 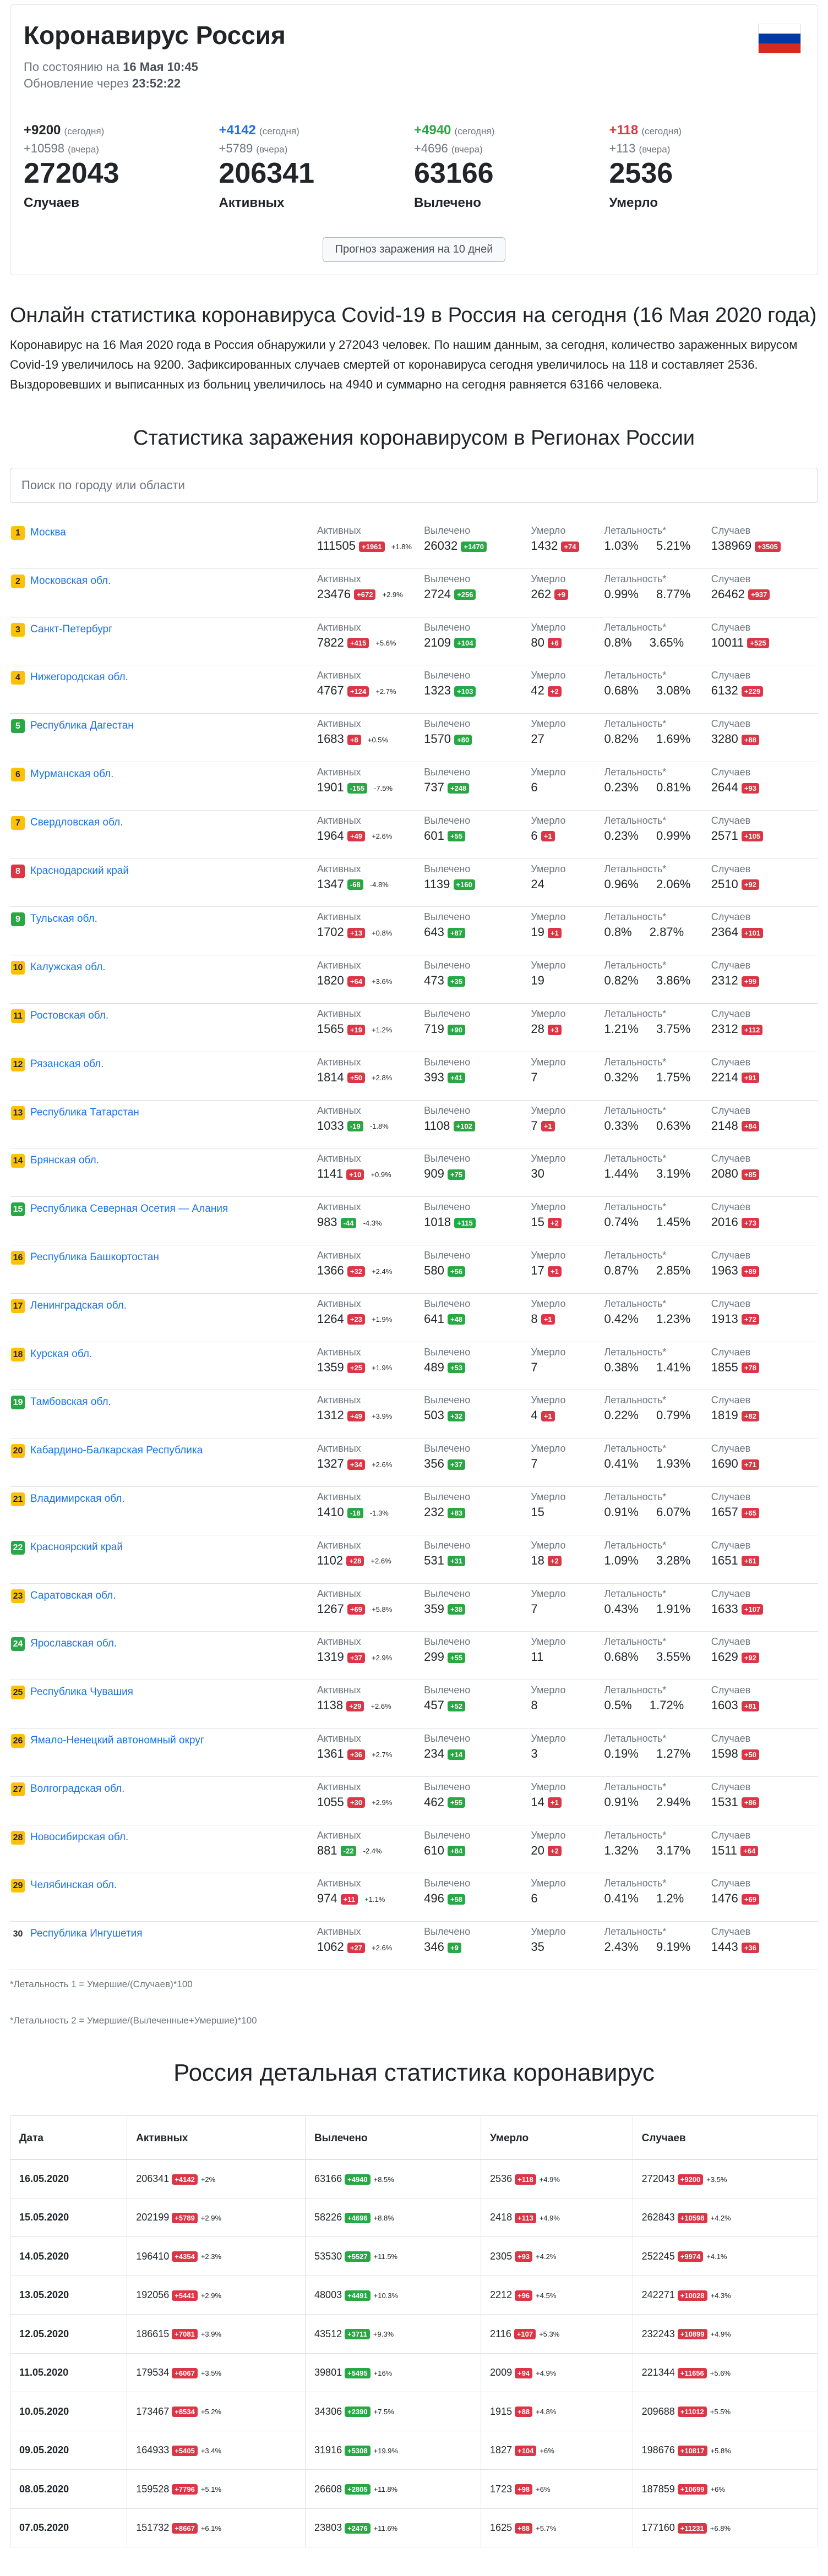 What do you see at coordinates (267, 173) in the screenshot?
I see `summary-total: 206341` at bounding box center [267, 173].